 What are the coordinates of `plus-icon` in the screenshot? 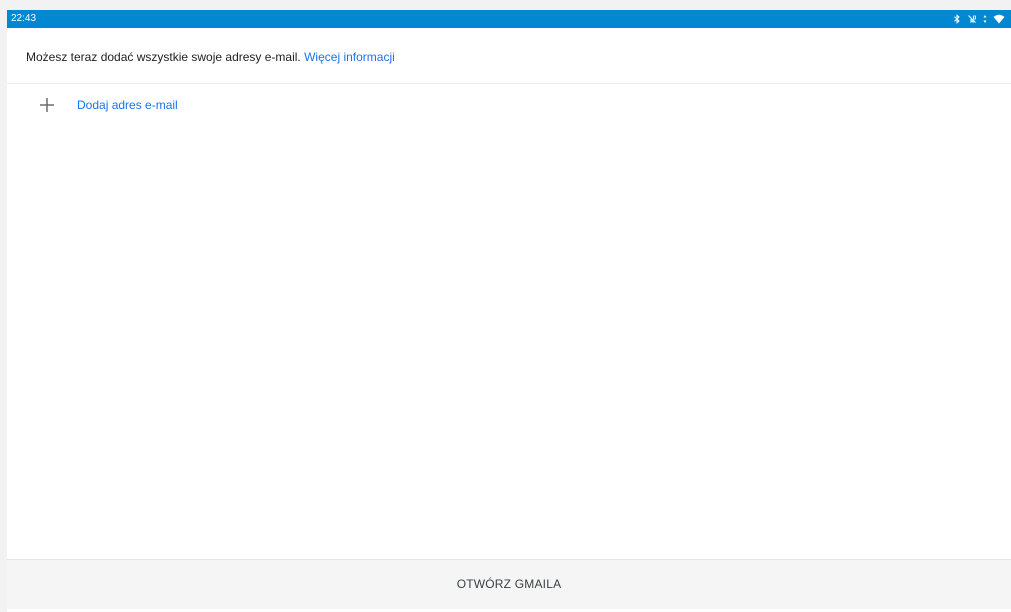 It's located at (47, 105).